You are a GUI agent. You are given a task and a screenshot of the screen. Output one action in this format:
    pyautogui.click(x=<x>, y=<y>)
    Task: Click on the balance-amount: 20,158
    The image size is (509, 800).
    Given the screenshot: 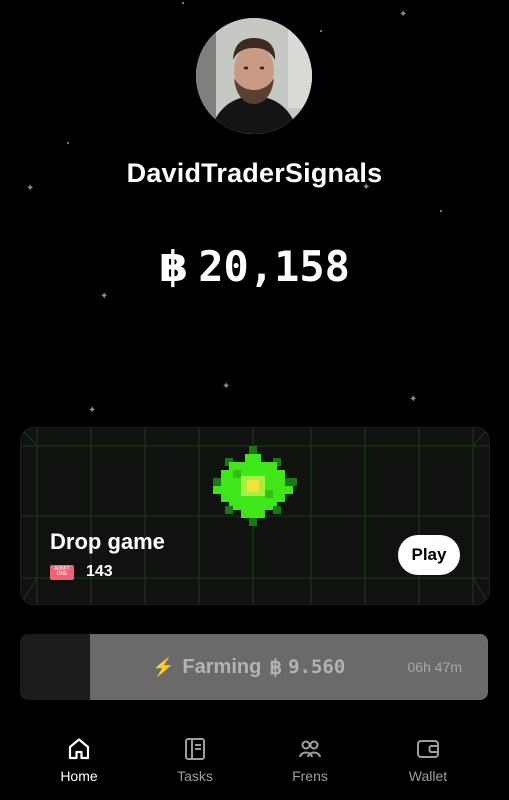 What is the action you would take?
    pyautogui.click(x=274, y=266)
    